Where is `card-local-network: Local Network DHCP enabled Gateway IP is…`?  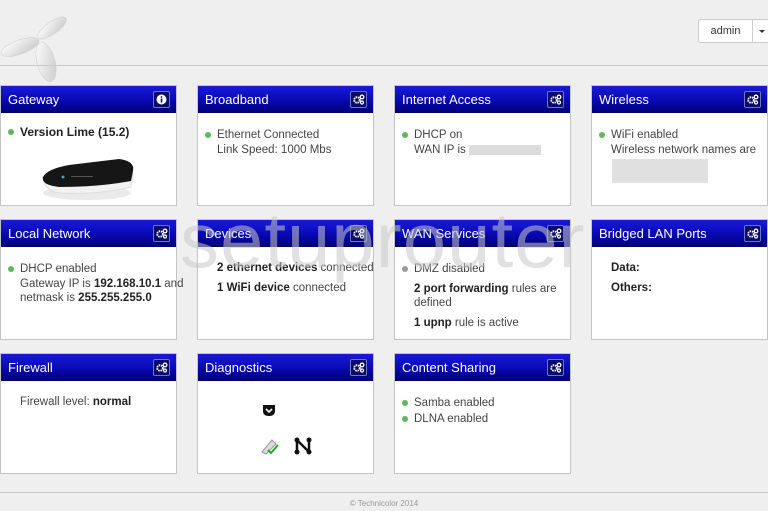 card-local-network: Local Network DHCP enabled Gateway IP is… is located at coordinates (91, 279).